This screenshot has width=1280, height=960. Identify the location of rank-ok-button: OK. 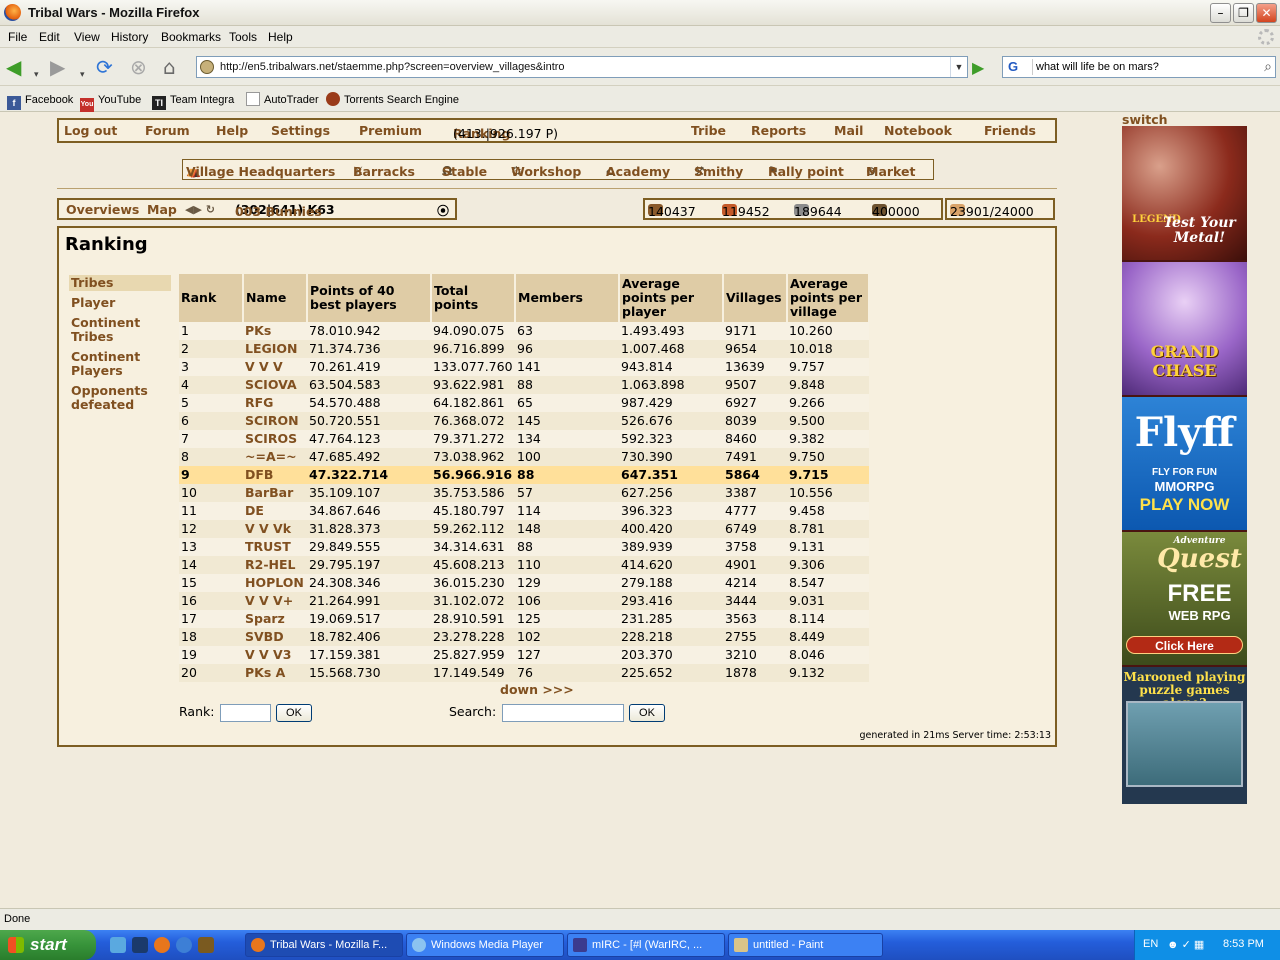
(294, 713).